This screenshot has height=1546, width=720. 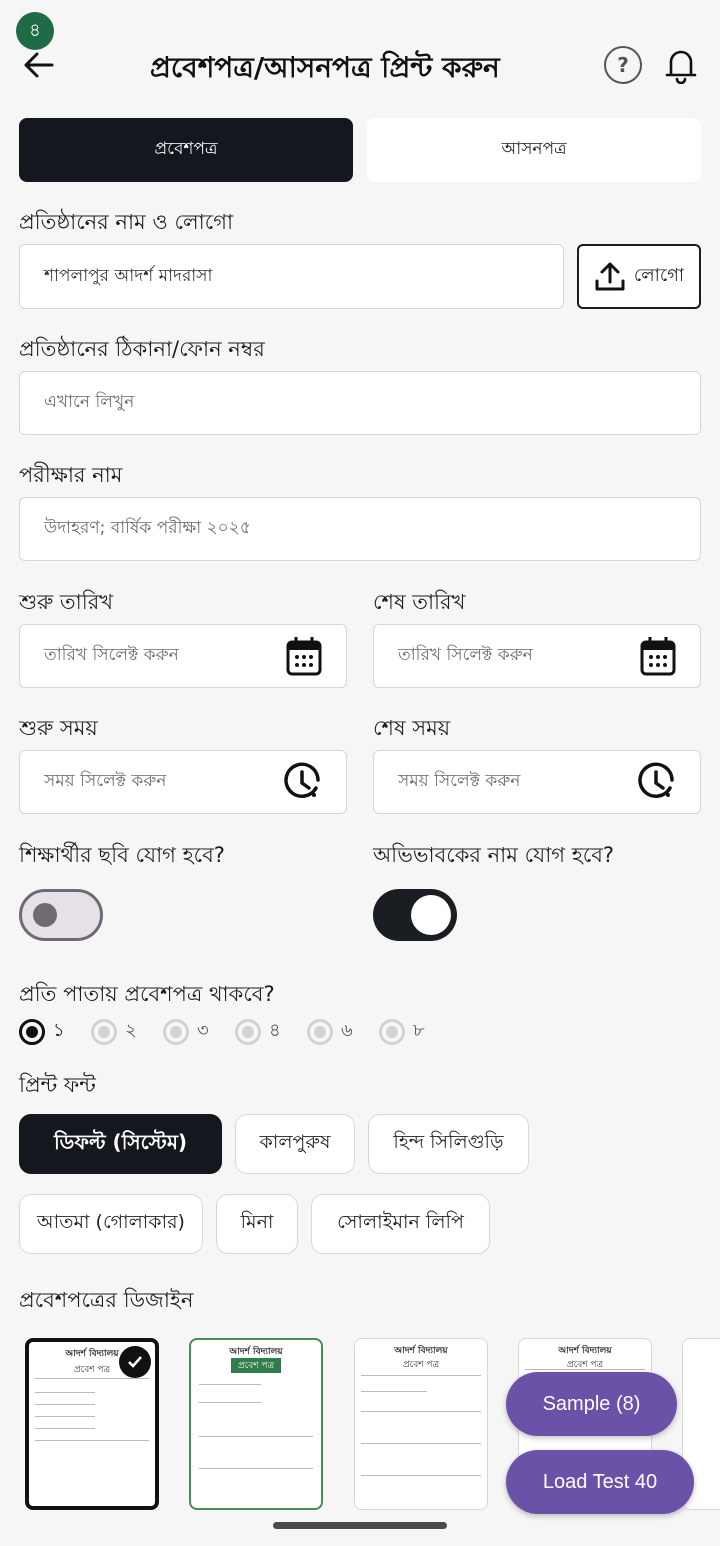 I want to click on selected-check-icon, so click(x=135, y=1362).